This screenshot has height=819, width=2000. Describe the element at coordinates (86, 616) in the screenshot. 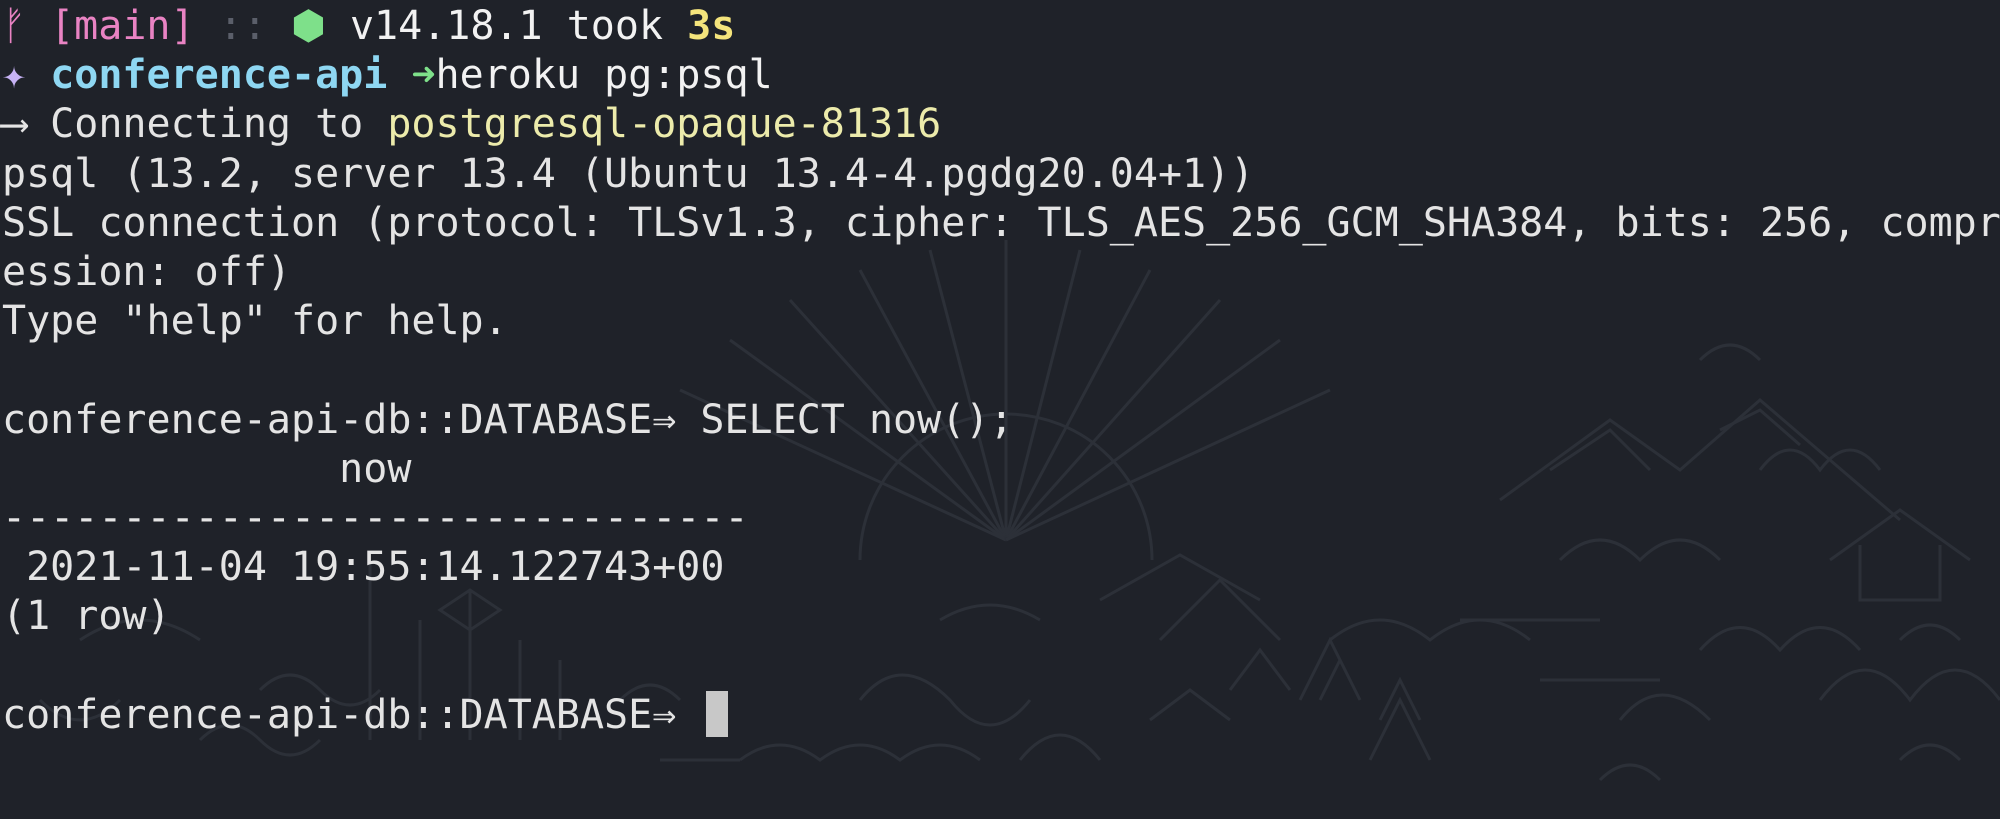

I see `row-count: (1 row)` at that location.